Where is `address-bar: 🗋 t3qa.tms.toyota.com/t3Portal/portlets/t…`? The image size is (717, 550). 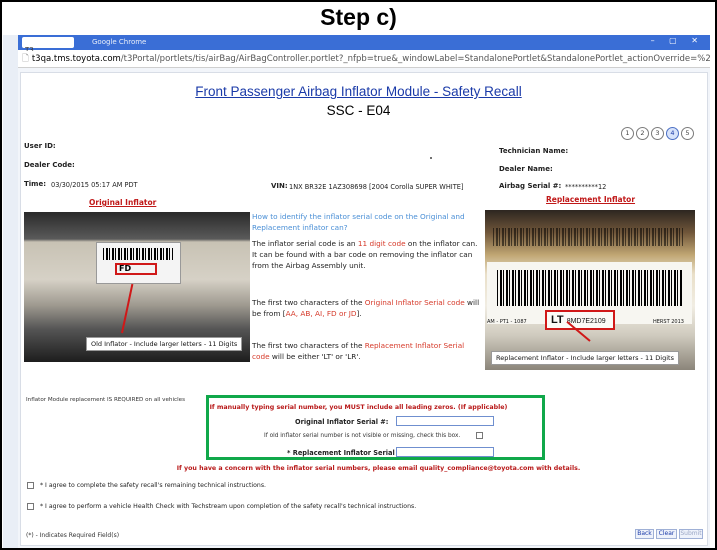
address-bar: 🗋 t3qa.tms.toyota.com/t3Portal/portlets/t… is located at coordinates (364, 59).